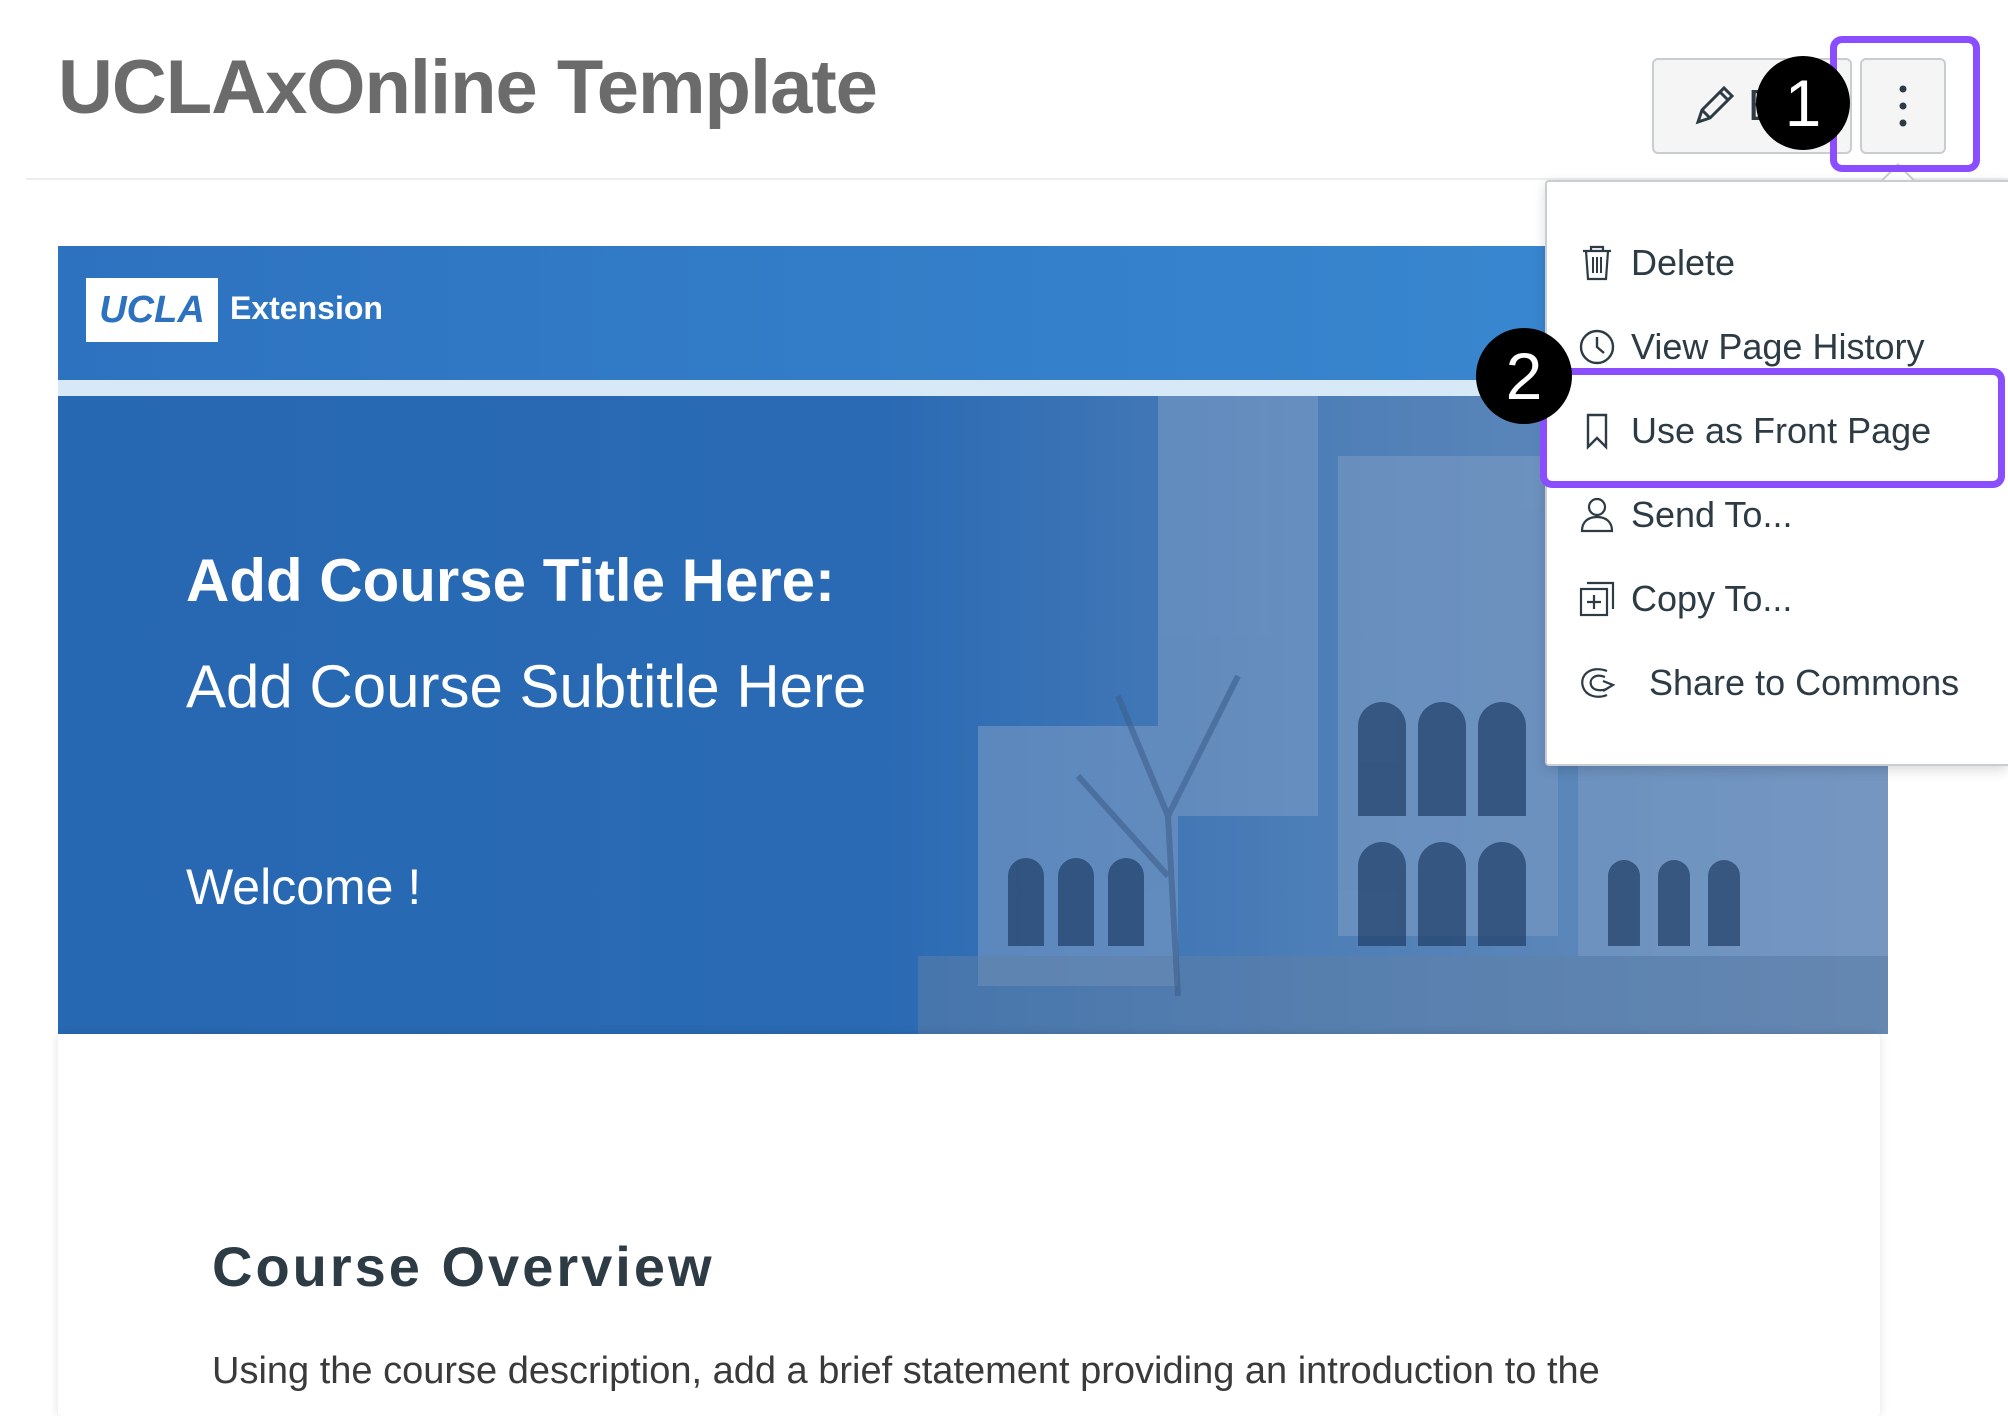 The image size is (2008, 1416). Describe the element at coordinates (1598, 683) in the screenshot. I see `commons-icon` at that location.